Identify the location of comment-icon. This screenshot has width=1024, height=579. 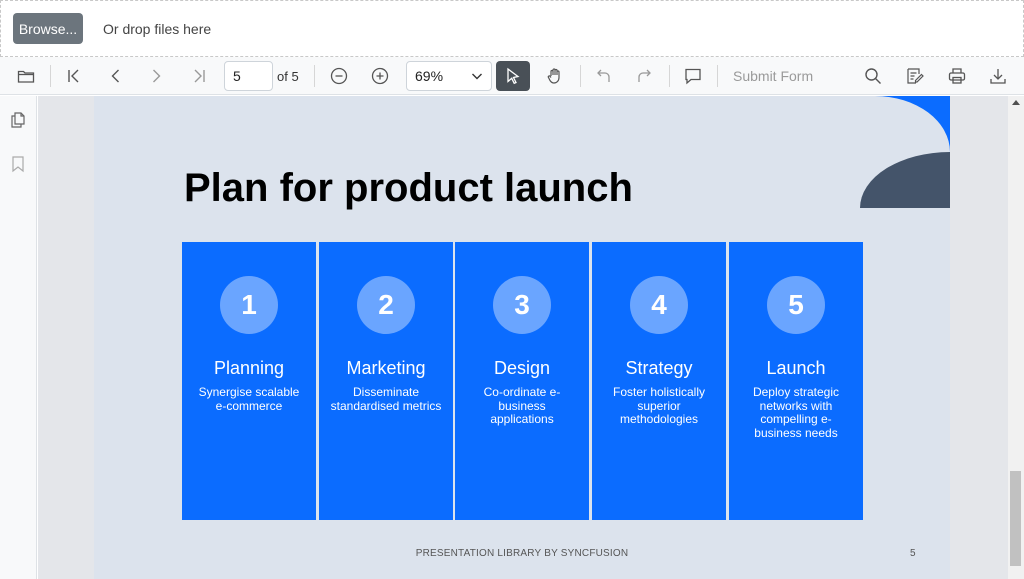
(693, 76).